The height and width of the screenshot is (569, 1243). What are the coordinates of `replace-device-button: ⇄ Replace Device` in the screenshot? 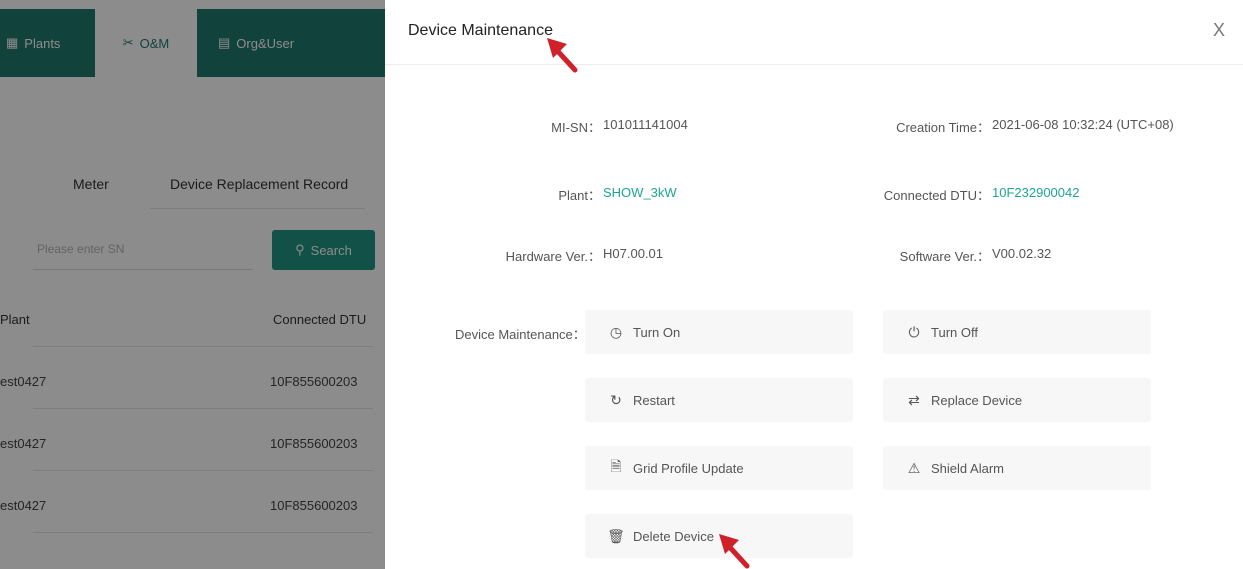 It's located at (1017, 400).